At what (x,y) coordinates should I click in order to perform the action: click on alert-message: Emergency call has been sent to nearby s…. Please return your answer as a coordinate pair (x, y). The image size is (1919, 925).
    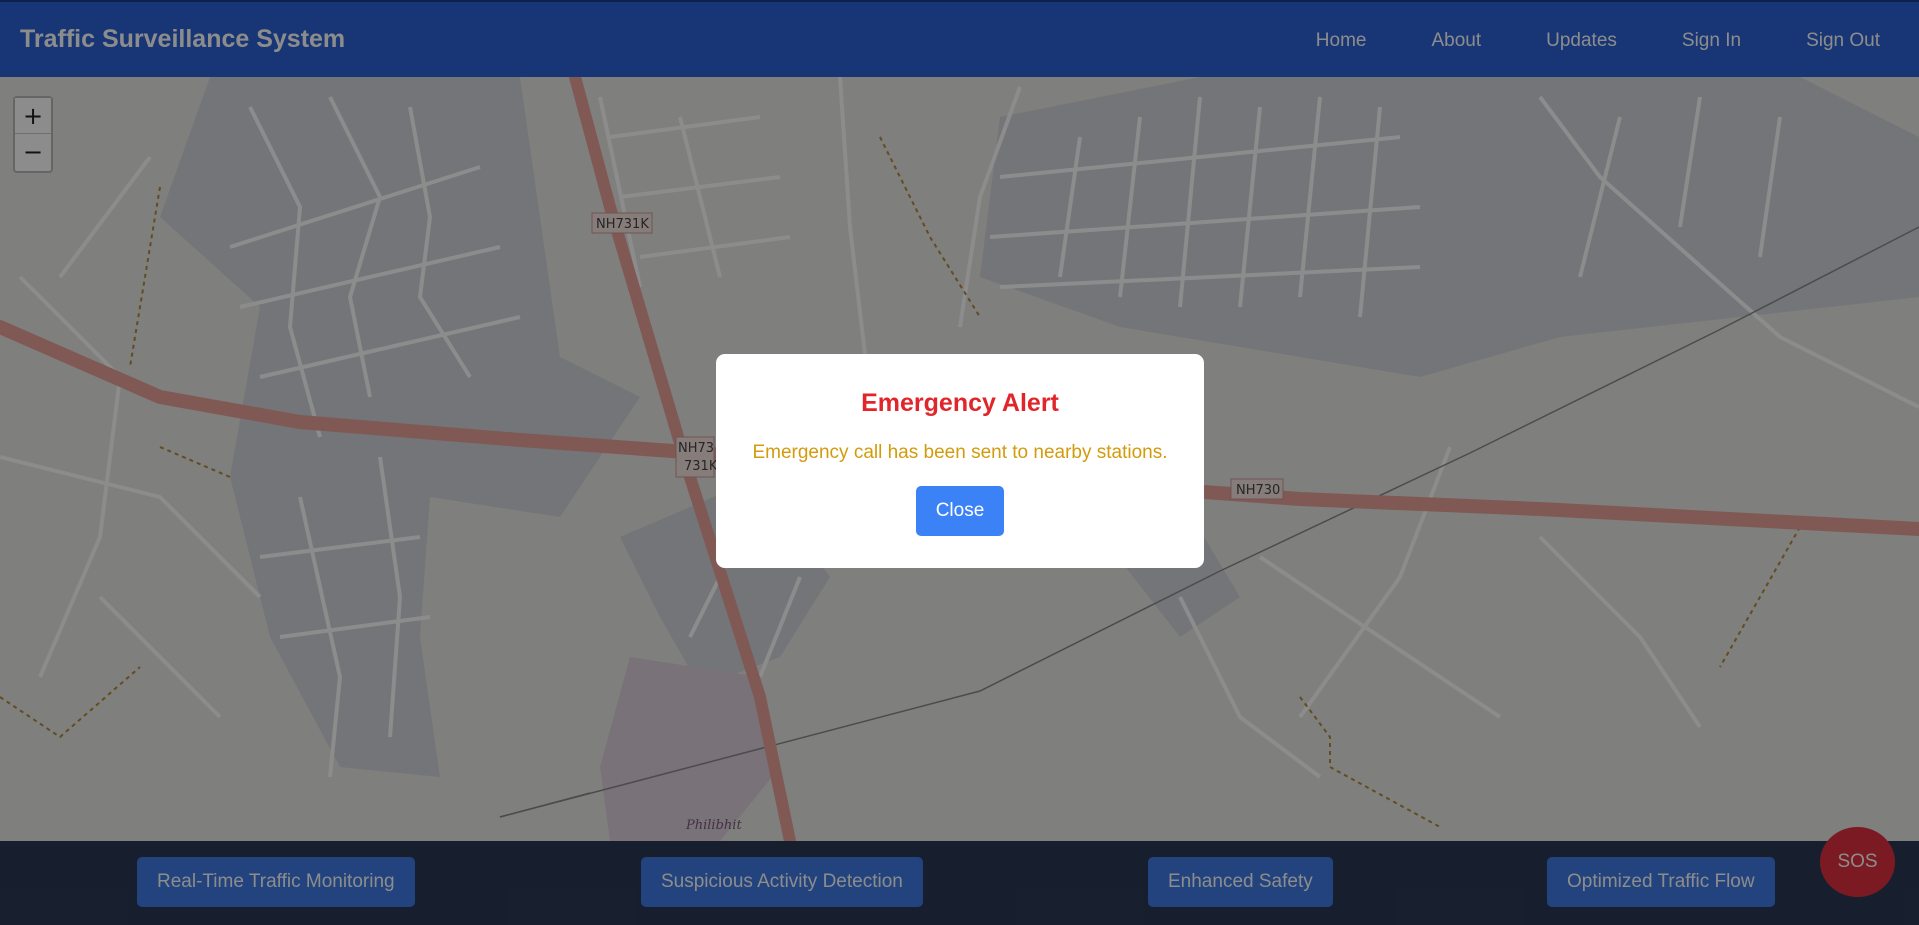
    Looking at the image, I should click on (960, 452).